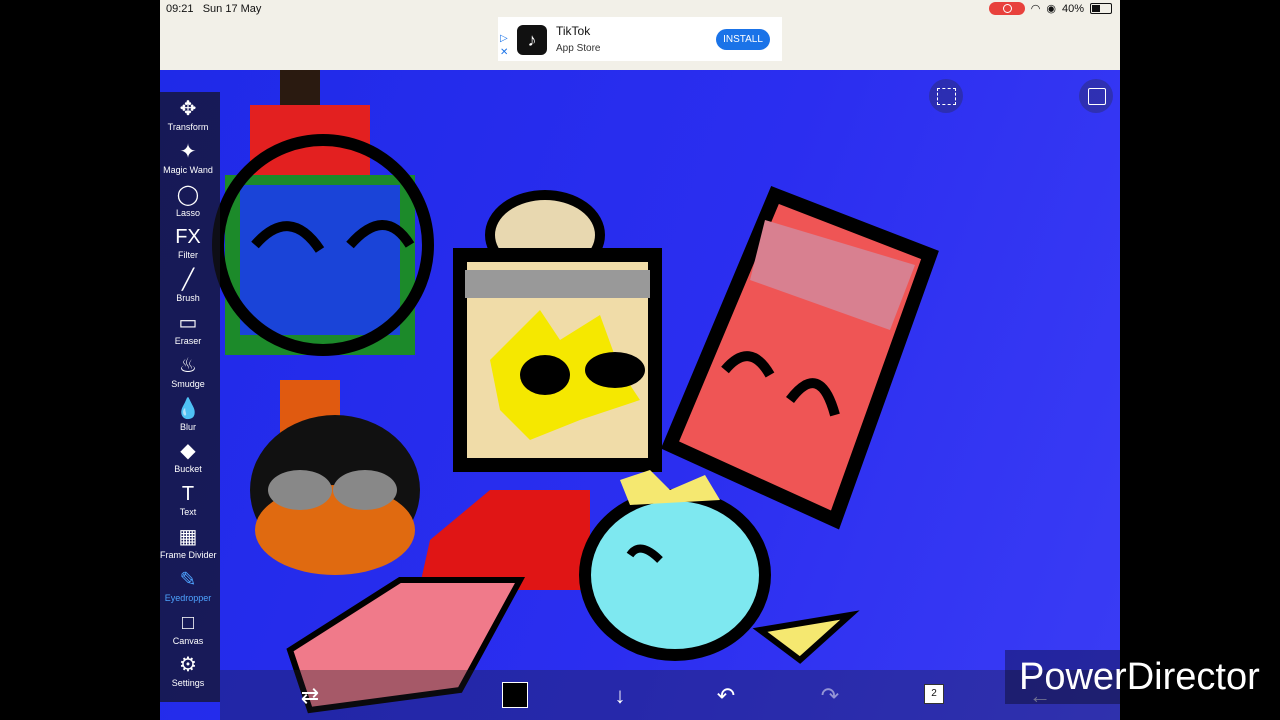  What do you see at coordinates (188, 212) in the screenshot?
I see `tool-label: Lasso` at bounding box center [188, 212].